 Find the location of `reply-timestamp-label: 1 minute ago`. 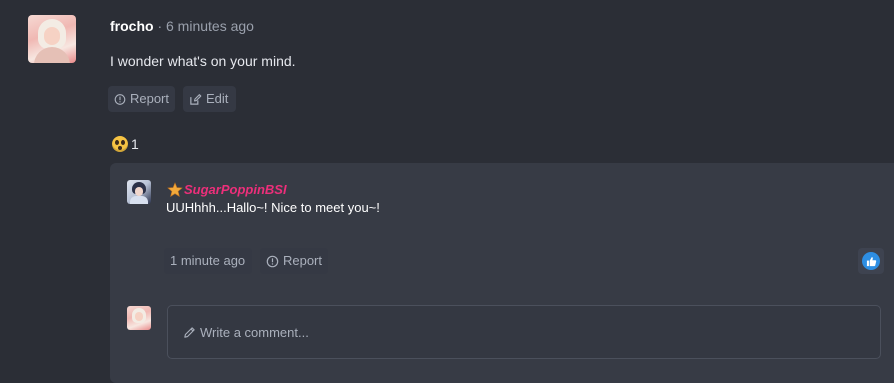

reply-timestamp-label: 1 minute ago is located at coordinates (208, 260).